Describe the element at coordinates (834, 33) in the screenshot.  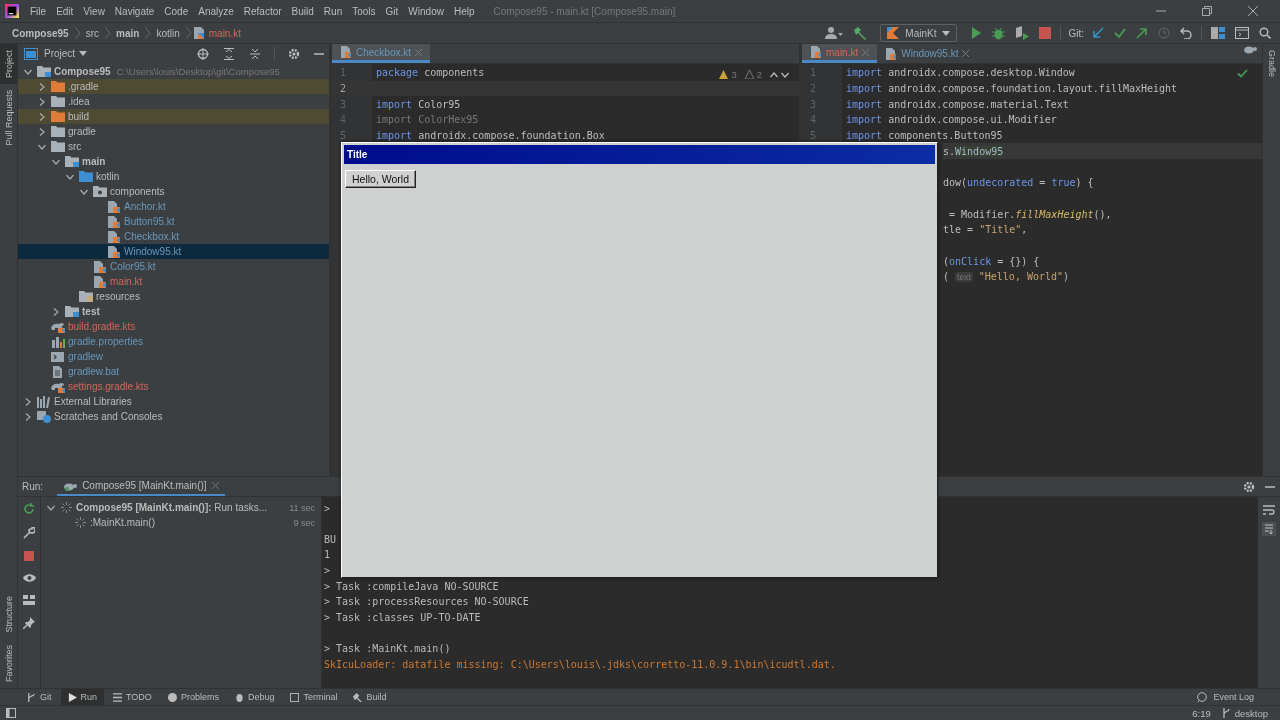
I see `user-icon` at that location.